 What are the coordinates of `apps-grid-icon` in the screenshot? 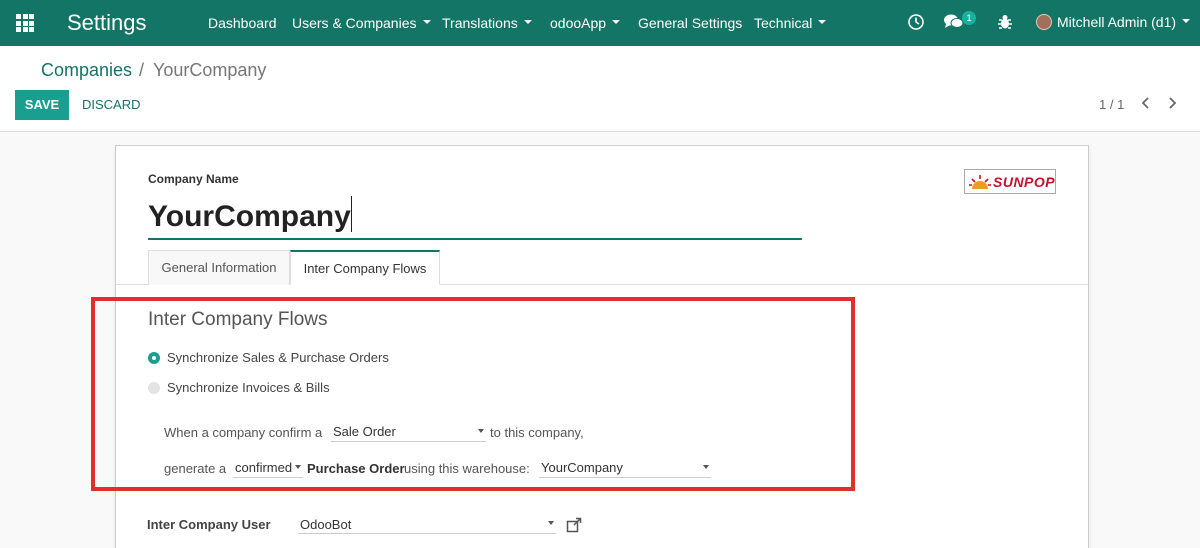 It's located at (25, 23).